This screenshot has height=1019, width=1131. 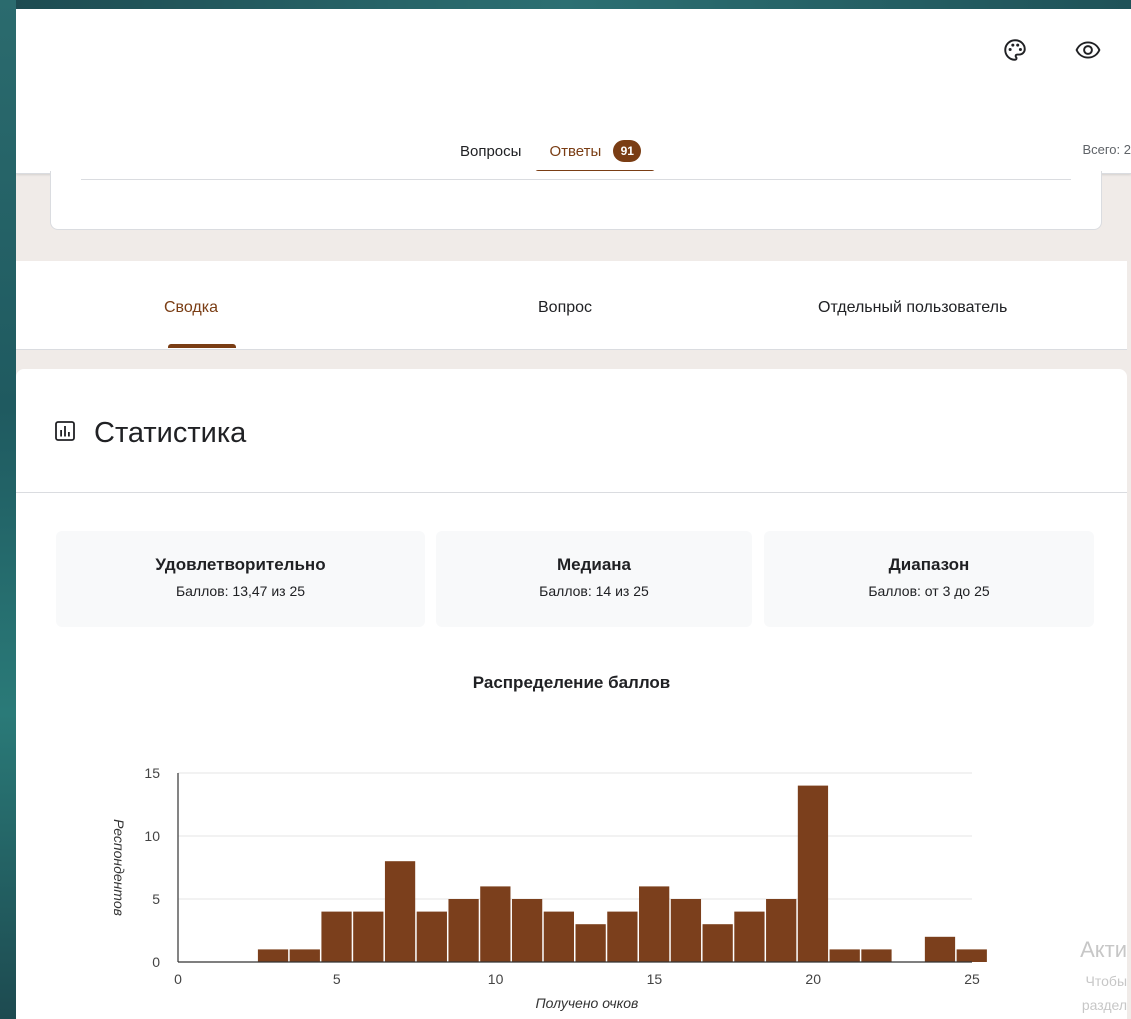 I want to click on statistics-header: Статистика, so click(x=150, y=433).